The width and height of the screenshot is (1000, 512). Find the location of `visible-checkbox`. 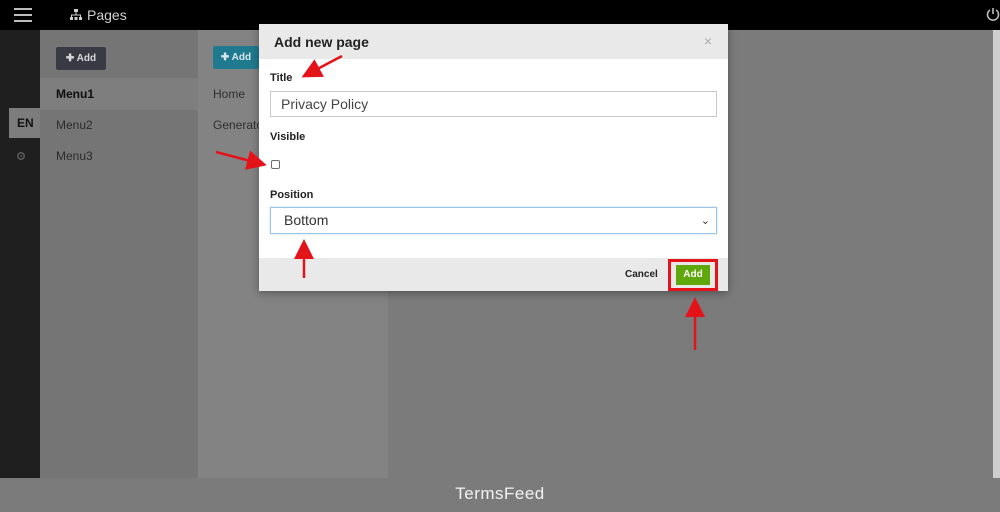

visible-checkbox is located at coordinates (275, 164).